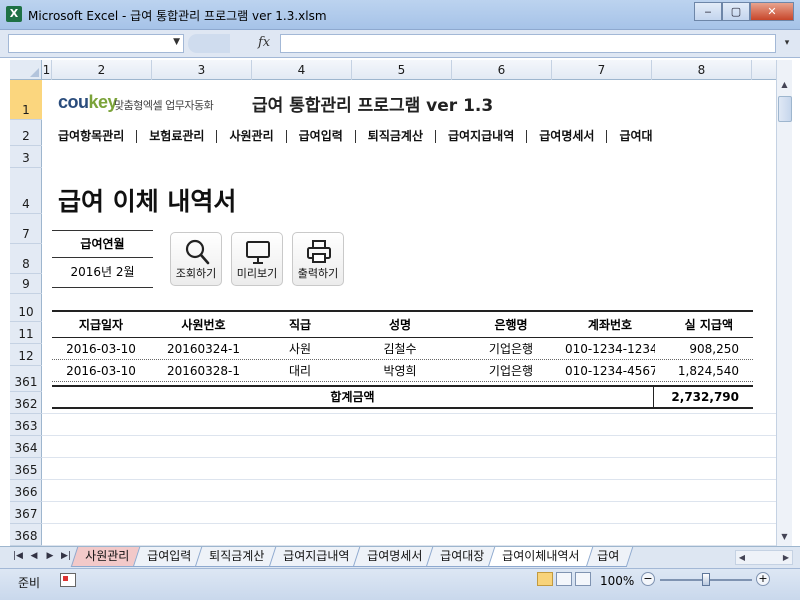  What do you see at coordinates (763, 579) in the screenshot?
I see `zoom-in-icon: +` at bounding box center [763, 579].